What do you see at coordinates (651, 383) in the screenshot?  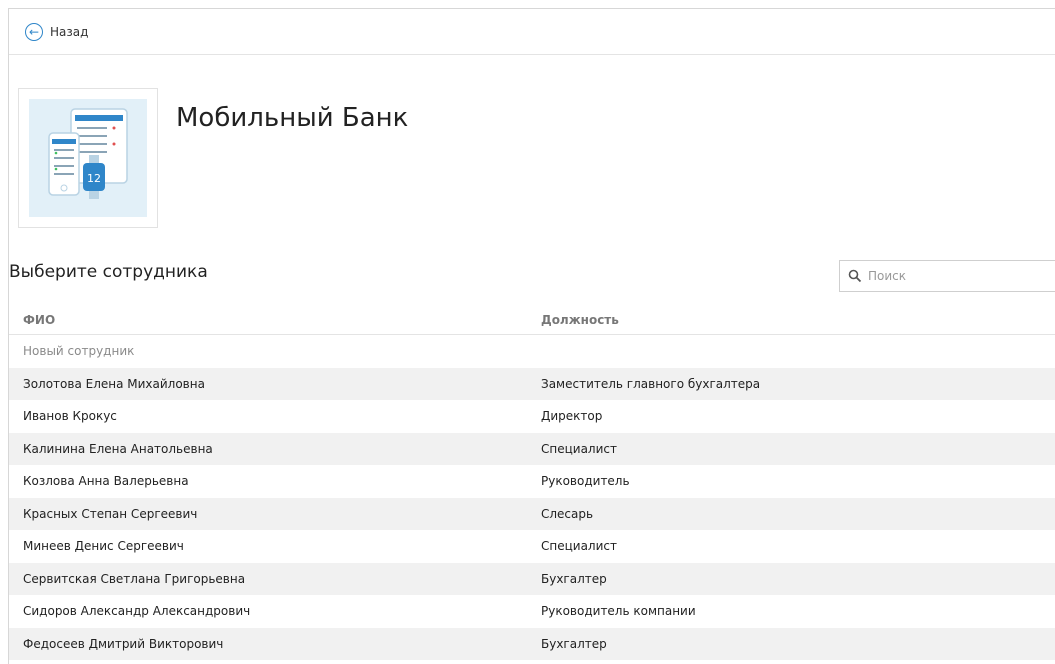 I see `employee-position: Заместитель главного бухгалтера` at bounding box center [651, 383].